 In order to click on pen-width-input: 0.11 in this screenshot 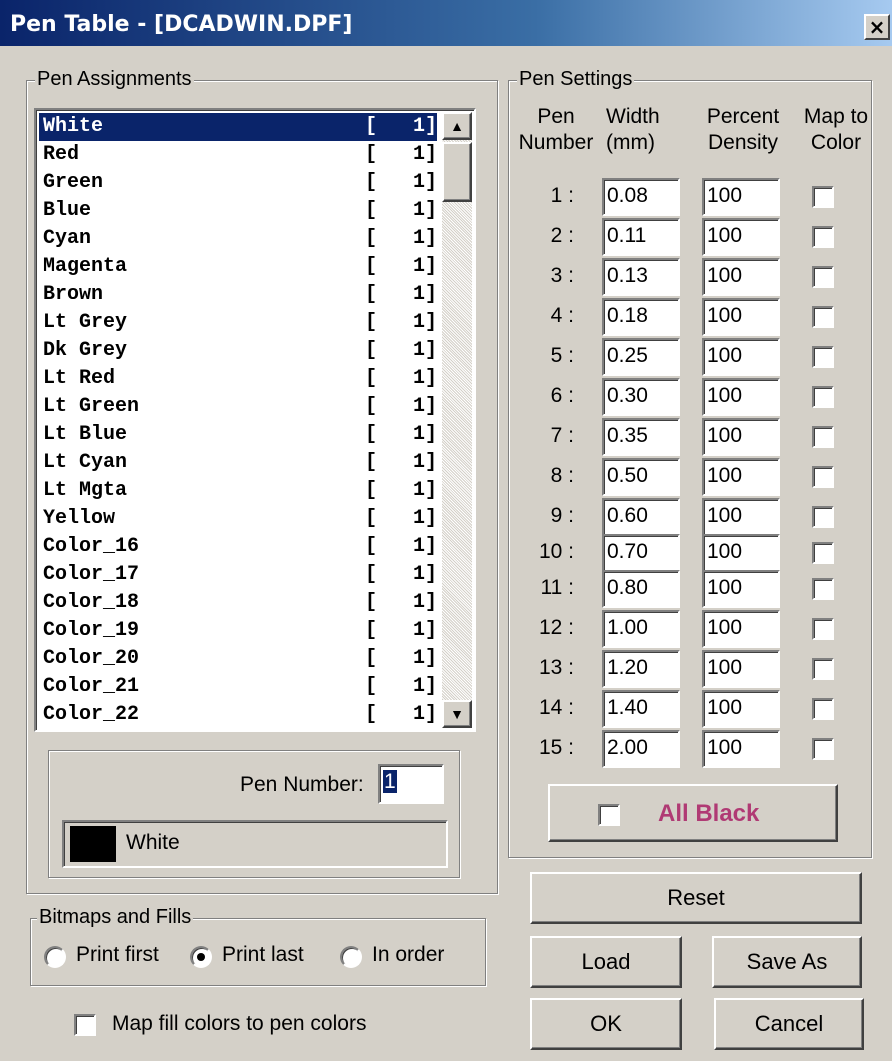, I will do `click(641, 237)`.